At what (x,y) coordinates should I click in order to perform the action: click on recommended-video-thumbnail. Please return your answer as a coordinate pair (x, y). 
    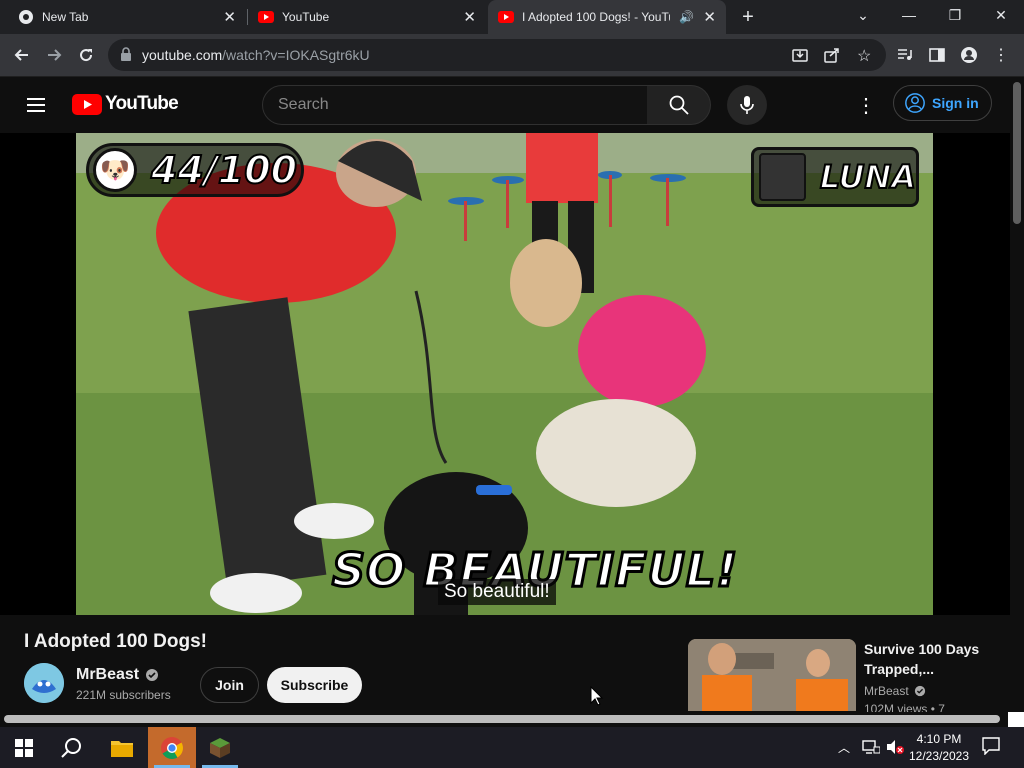
    Looking at the image, I should click on (772, 675).